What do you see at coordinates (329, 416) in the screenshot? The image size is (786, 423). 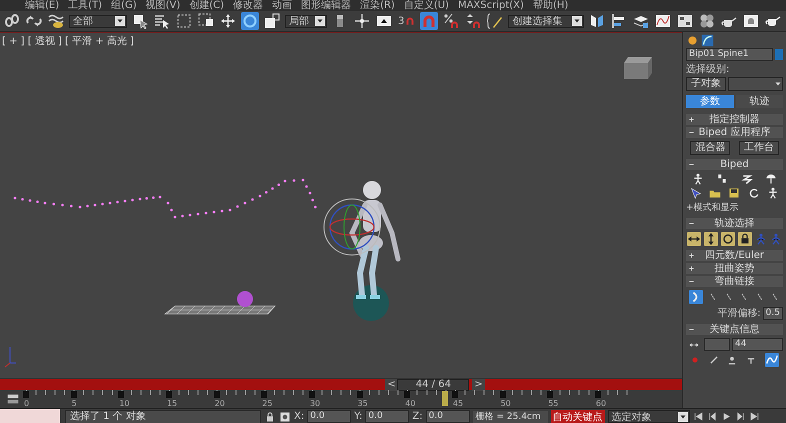 I see `x-coordinate-field: 0.0` at bounding box center [329, 416].